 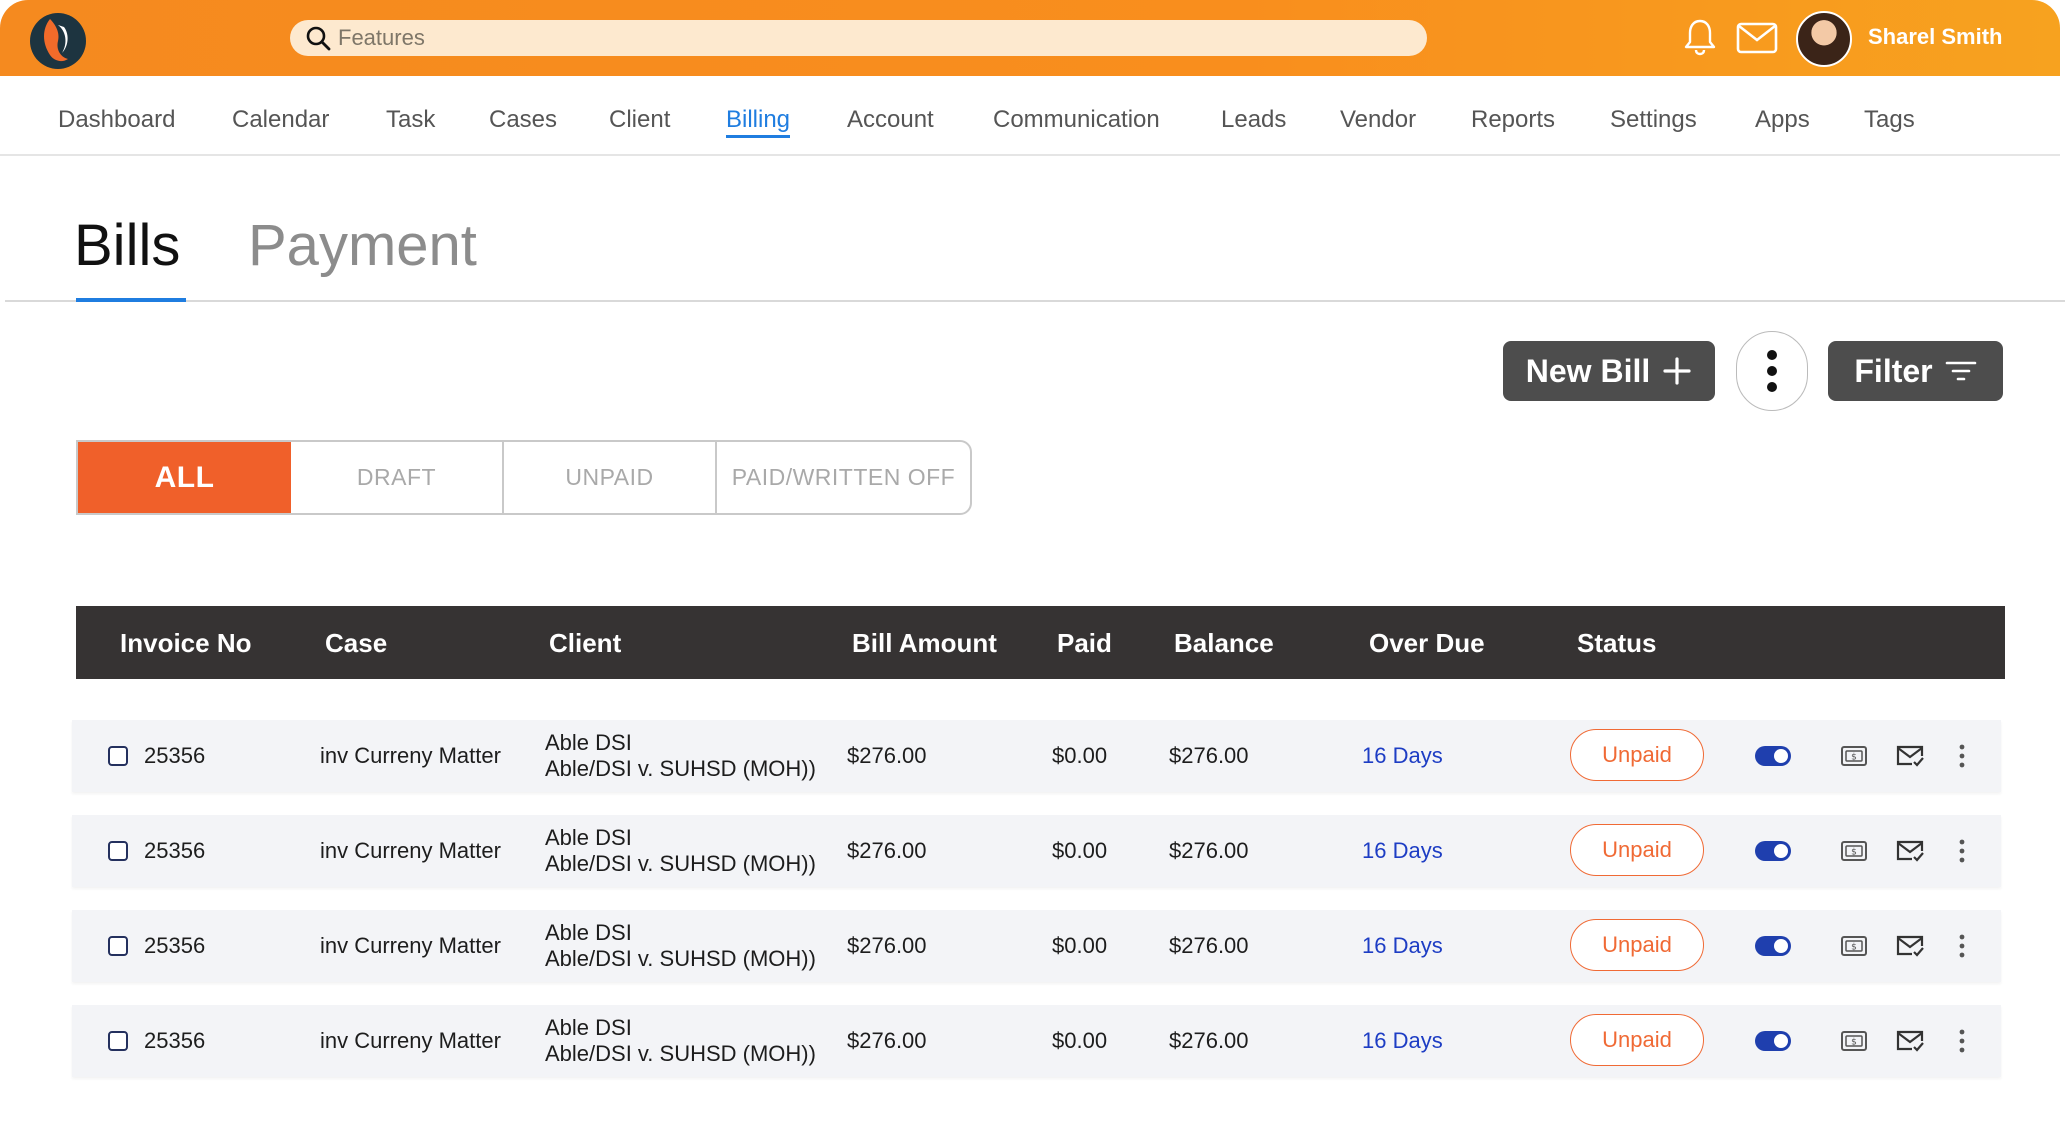 I want to click on status-filter-segments: ALL DRAFT UNPAID PAID/WRITTEN OFF, so click(x=524, y=477).